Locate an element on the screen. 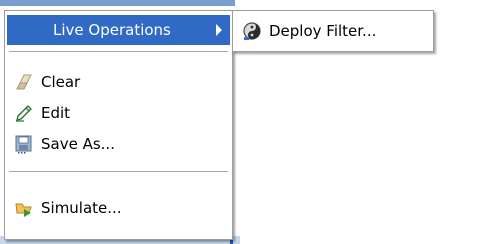  submenu-arrow-icon is located at coordinates (219, 30).